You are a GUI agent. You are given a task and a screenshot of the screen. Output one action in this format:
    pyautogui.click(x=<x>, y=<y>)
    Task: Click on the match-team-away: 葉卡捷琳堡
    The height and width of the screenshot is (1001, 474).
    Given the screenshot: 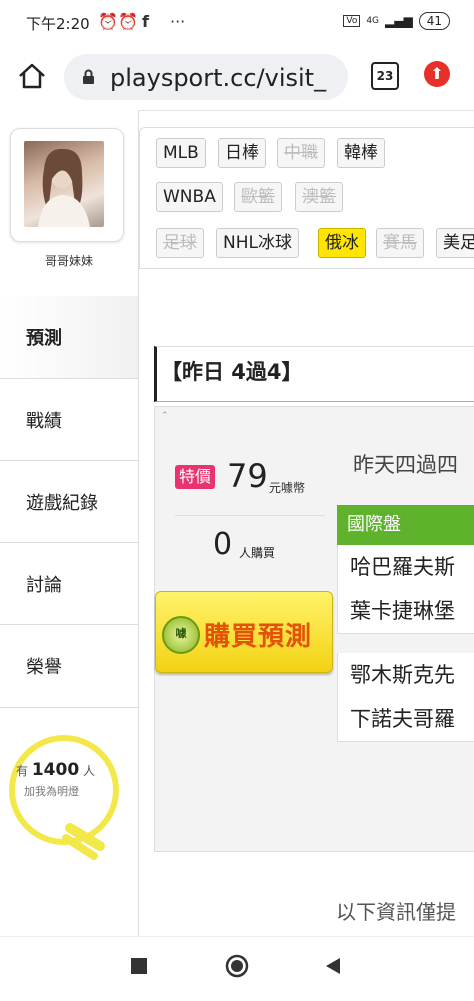 What is the action you would take?
    pyautogui.click(x=402, y=611)
    